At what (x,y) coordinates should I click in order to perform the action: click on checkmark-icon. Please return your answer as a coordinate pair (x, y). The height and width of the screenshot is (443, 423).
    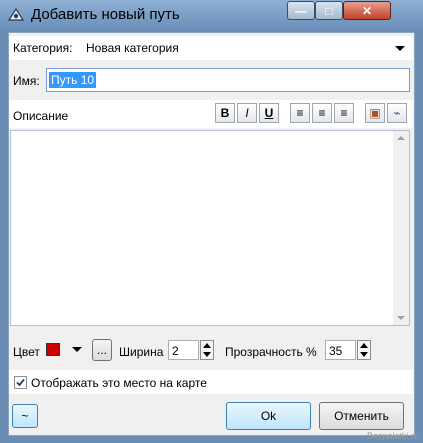
    Looking at the image, I should click on (20, 382).